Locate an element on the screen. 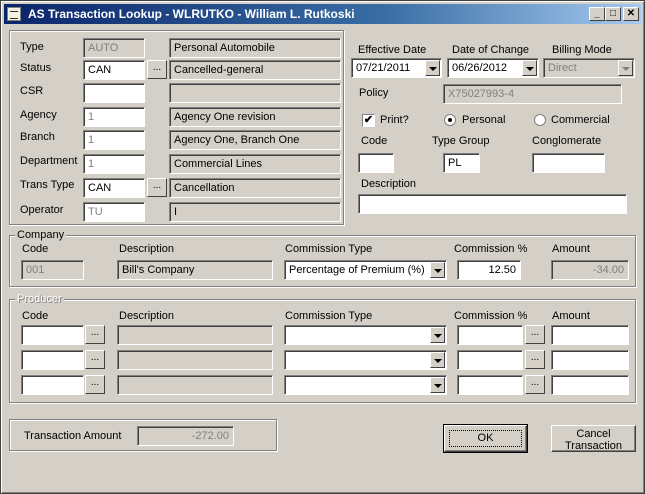  date-of-change-value: 06/26/2012 is located at coordinates (480, 68).